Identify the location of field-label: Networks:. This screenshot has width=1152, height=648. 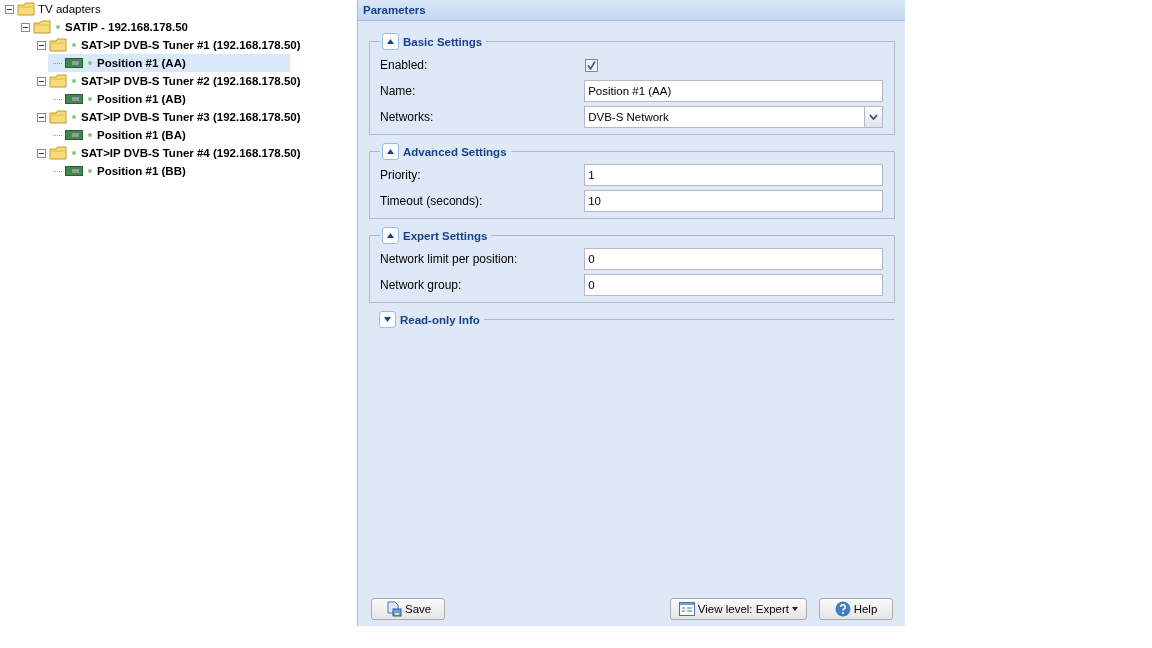
(407, 117).